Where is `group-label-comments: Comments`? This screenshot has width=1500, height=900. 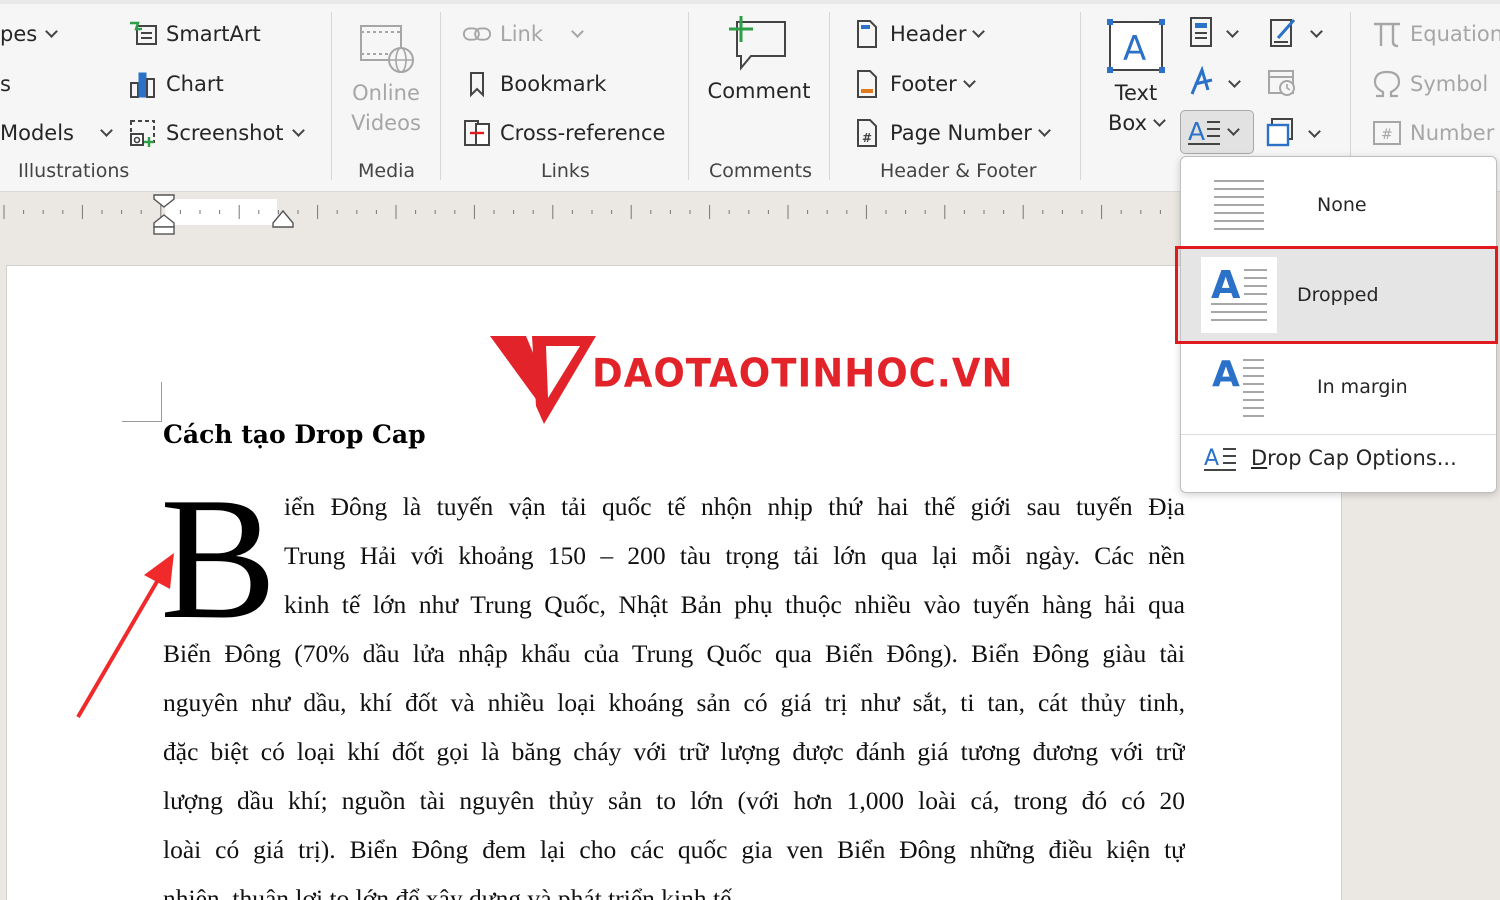
group-label-comments: Comments is located at coordinates (760, 171).